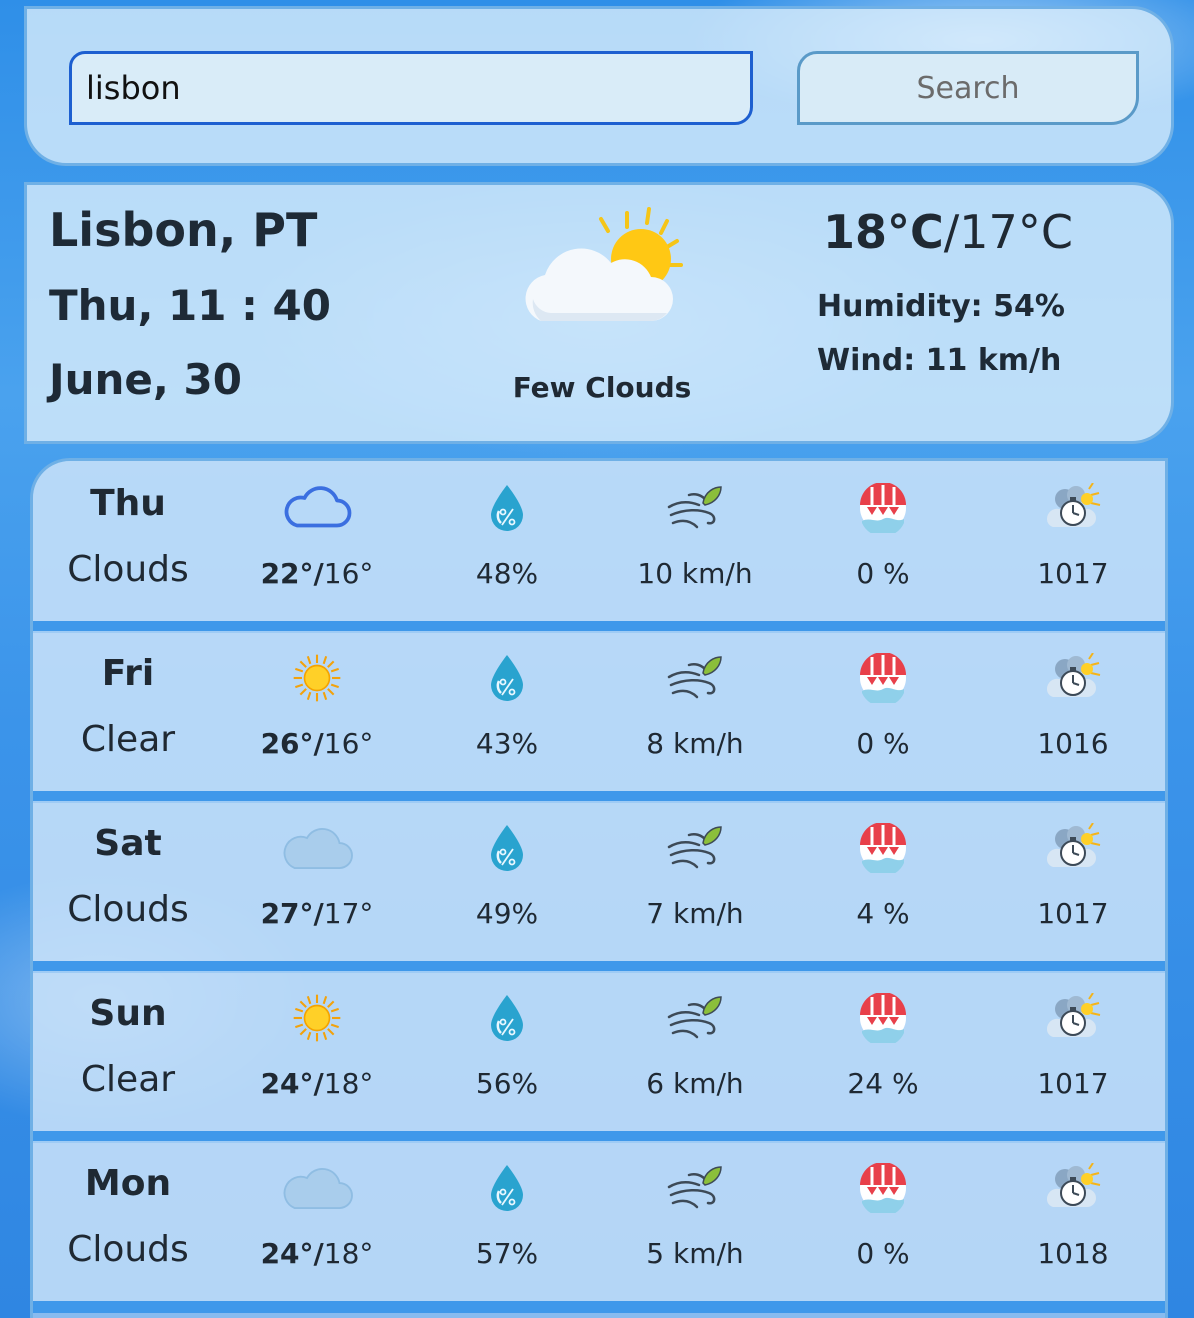 This screenshot has height=1318, width=1194. What do you see at coordinates (128, 673) in the screenshot?
I see `forecast-day: Fri` at bounding box center [128, 673].